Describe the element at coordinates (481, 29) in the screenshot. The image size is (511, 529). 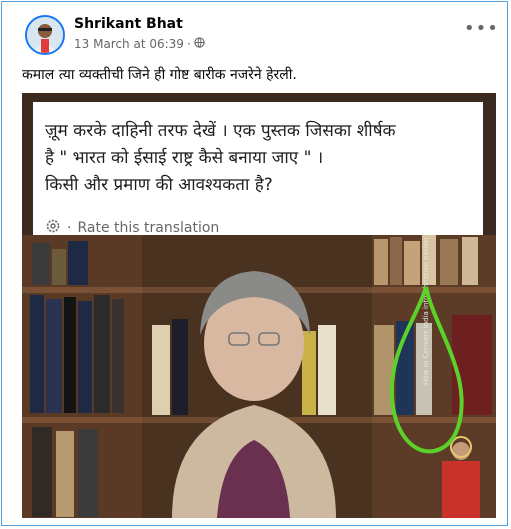
I see `more-options-icon: •••` at that location.